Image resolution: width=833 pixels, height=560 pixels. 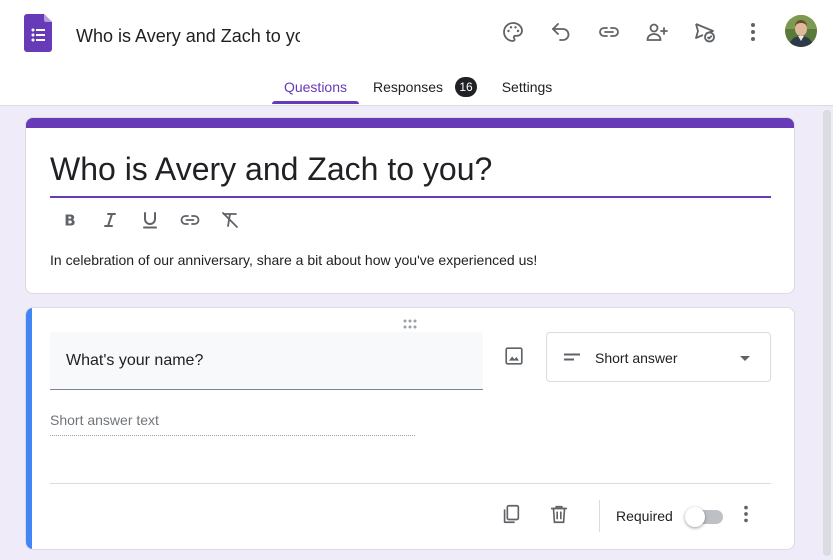 I want to click on drag-handle-icon, so click(x=410, y=322).